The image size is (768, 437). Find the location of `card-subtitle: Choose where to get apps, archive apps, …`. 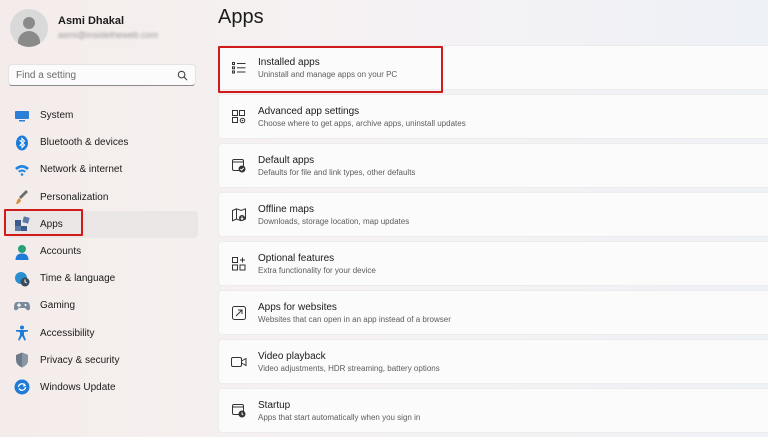

card-subtitle: Choose where to get apps, archive apps, … is located at coordinates (362, 123).